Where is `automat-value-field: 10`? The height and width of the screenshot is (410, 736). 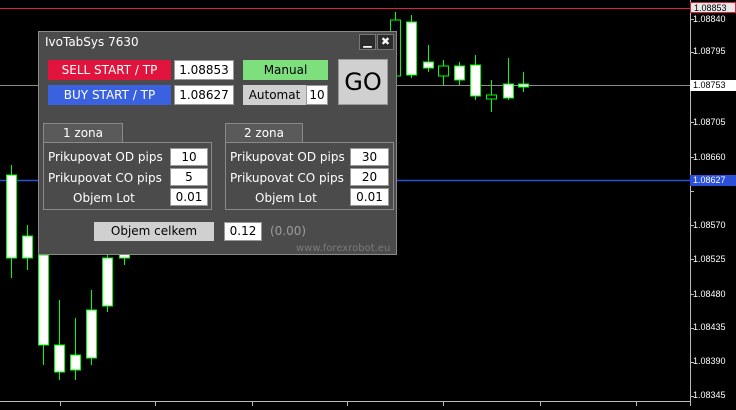 automat-value-field: 10 is located at coordinates (317, 95).